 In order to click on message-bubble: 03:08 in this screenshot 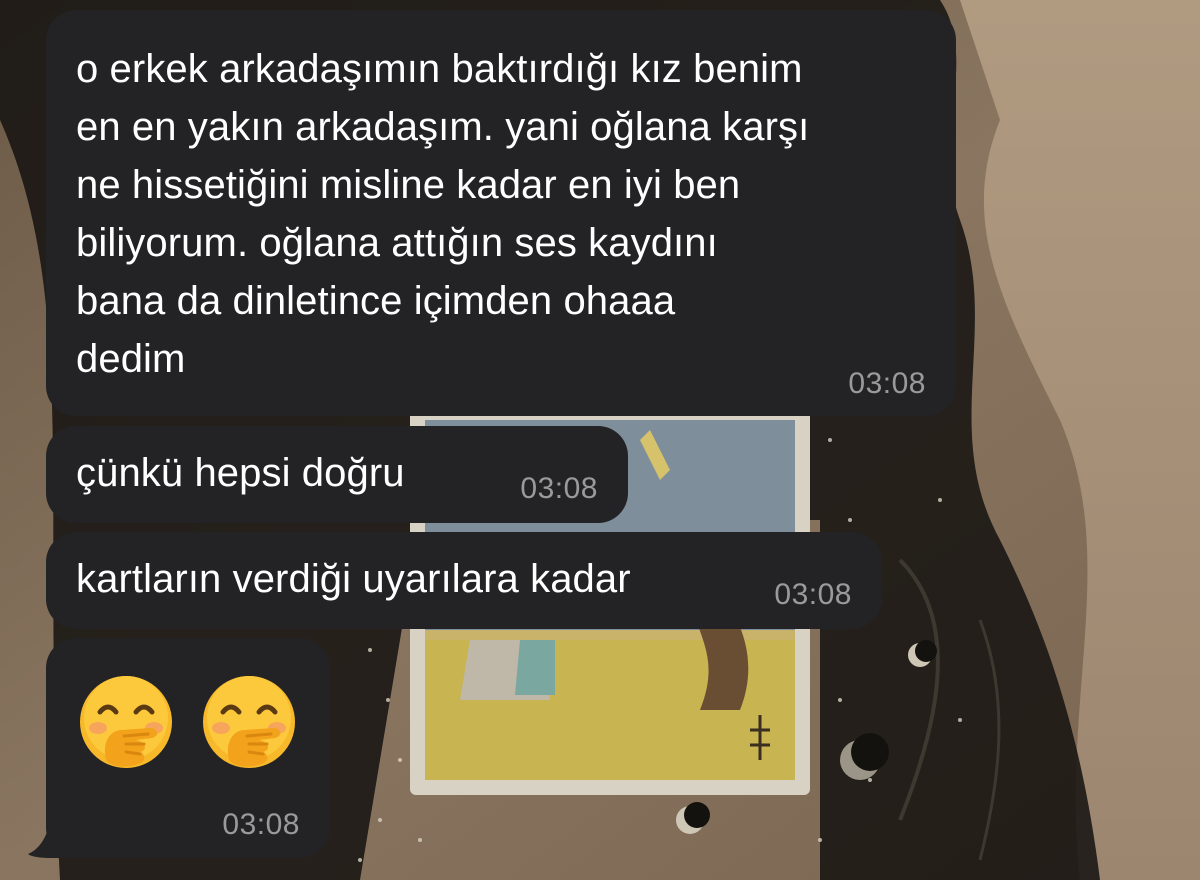, I will do `click(188, 748)`.